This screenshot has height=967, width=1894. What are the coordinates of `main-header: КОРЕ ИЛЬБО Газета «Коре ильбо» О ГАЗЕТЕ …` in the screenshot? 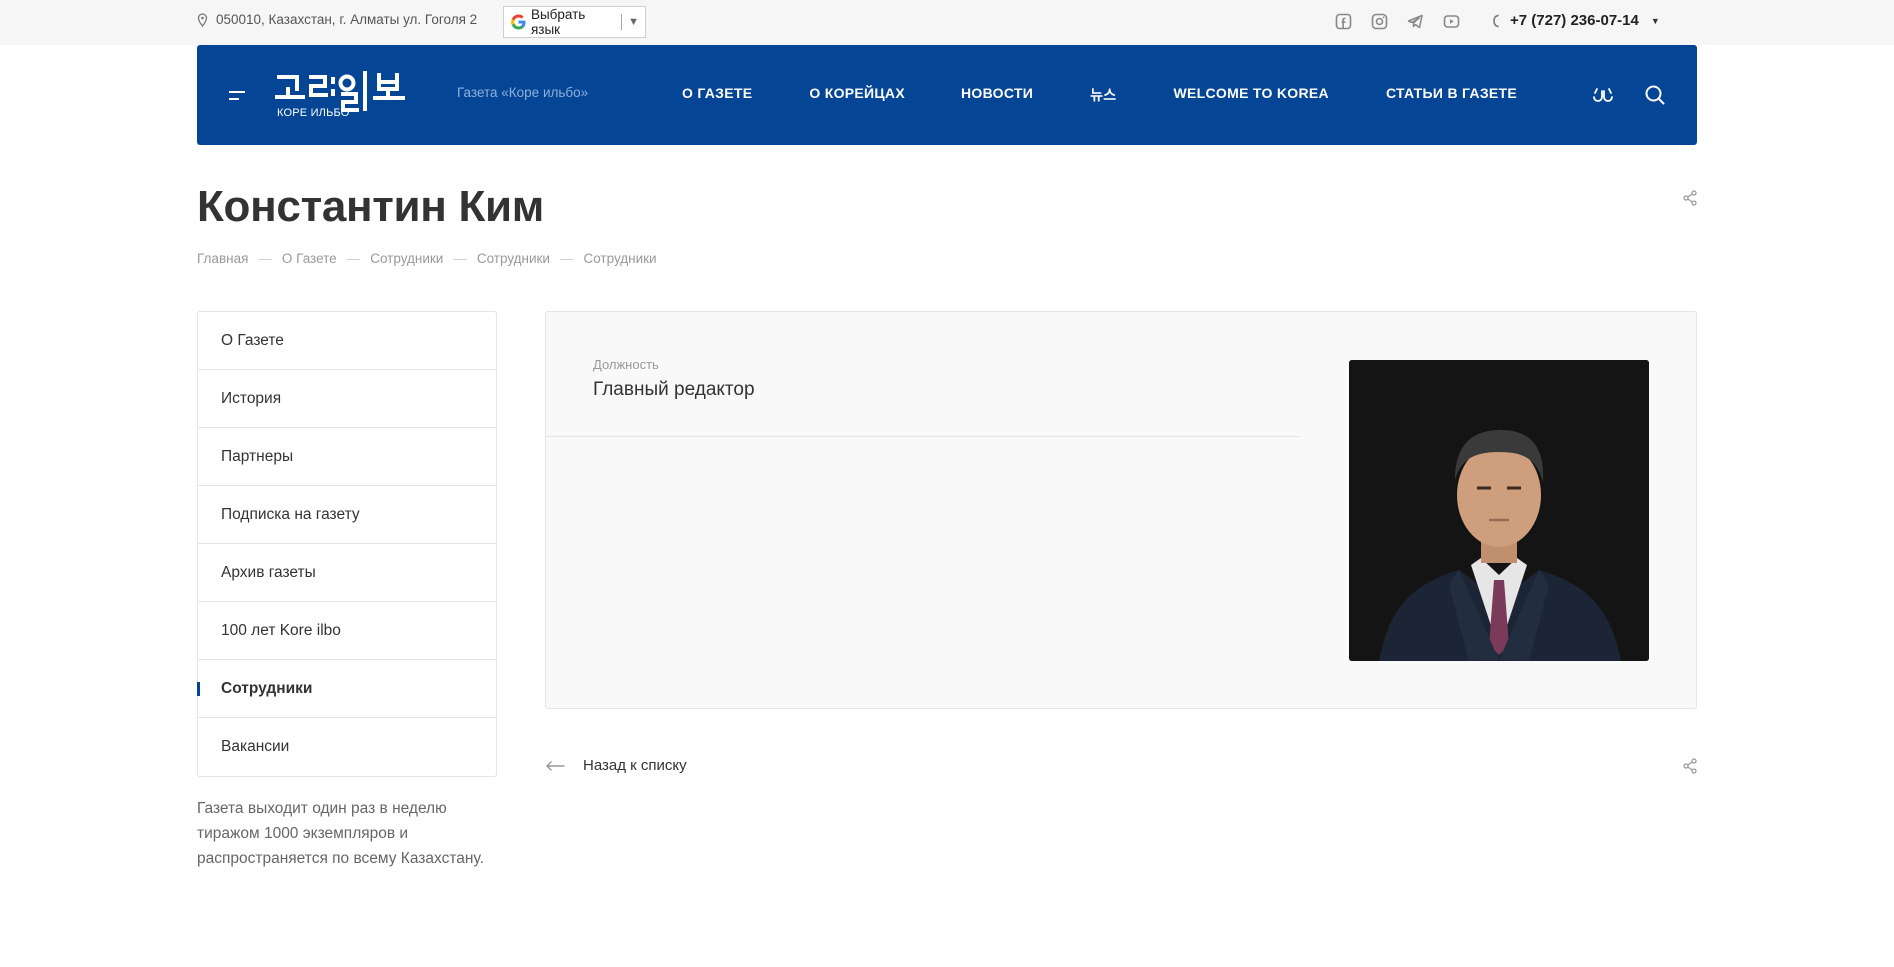 It's located at (947, 95).